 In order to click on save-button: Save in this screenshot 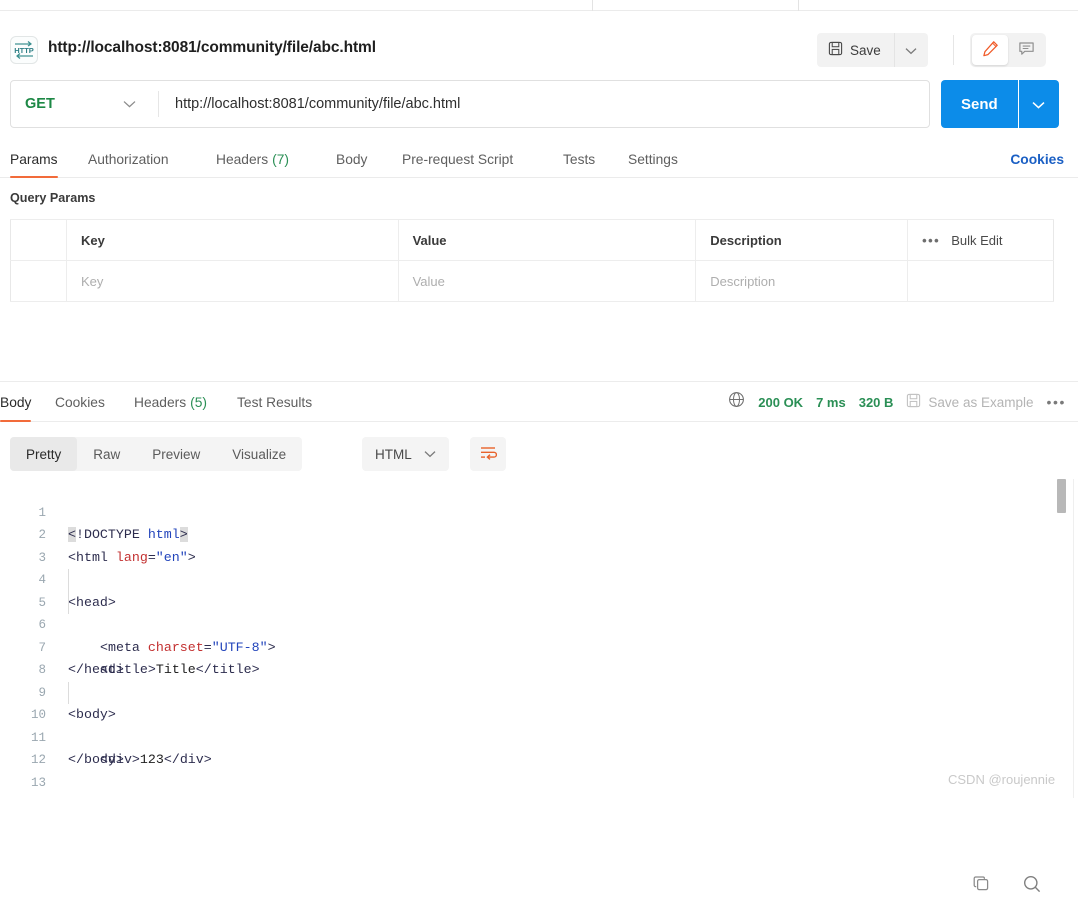, I will do `click(855, 50)`.